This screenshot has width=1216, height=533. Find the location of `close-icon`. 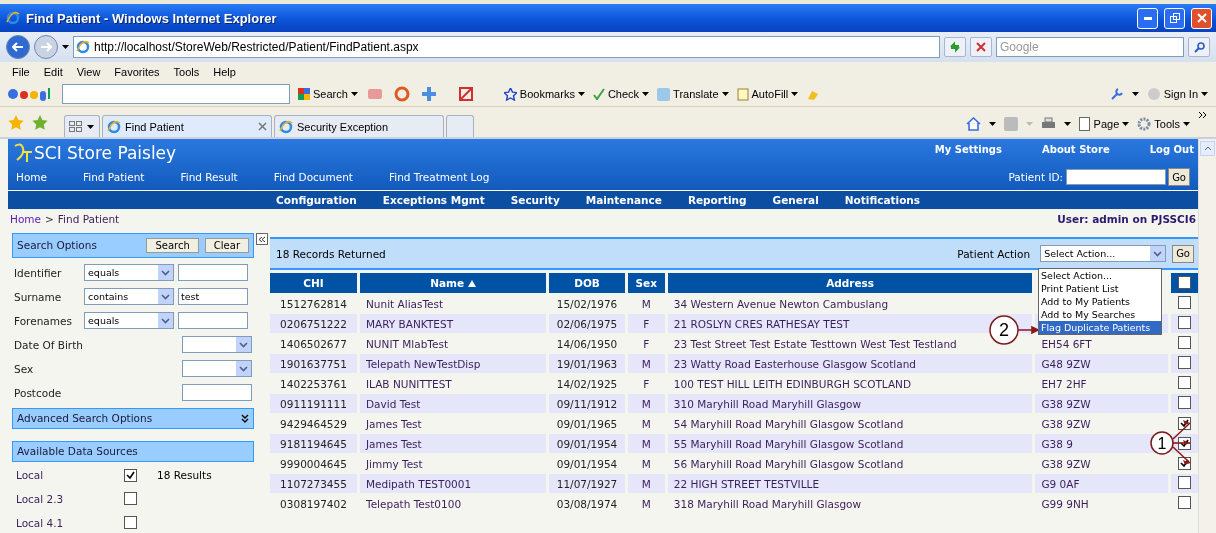

close-icon is located at coordinates (262, 126).